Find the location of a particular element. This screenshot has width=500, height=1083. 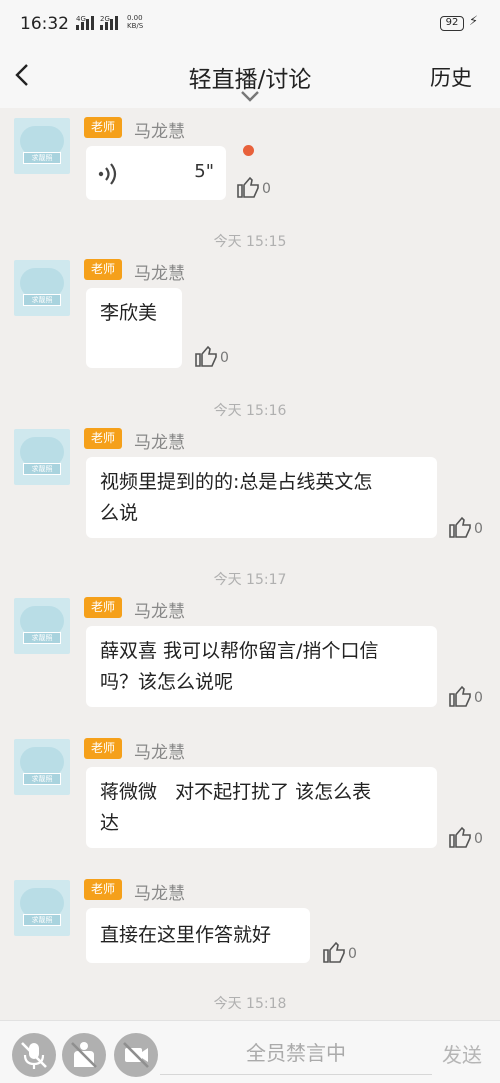

network-speed-value: 0.00 is located at coordinates (135, 18).